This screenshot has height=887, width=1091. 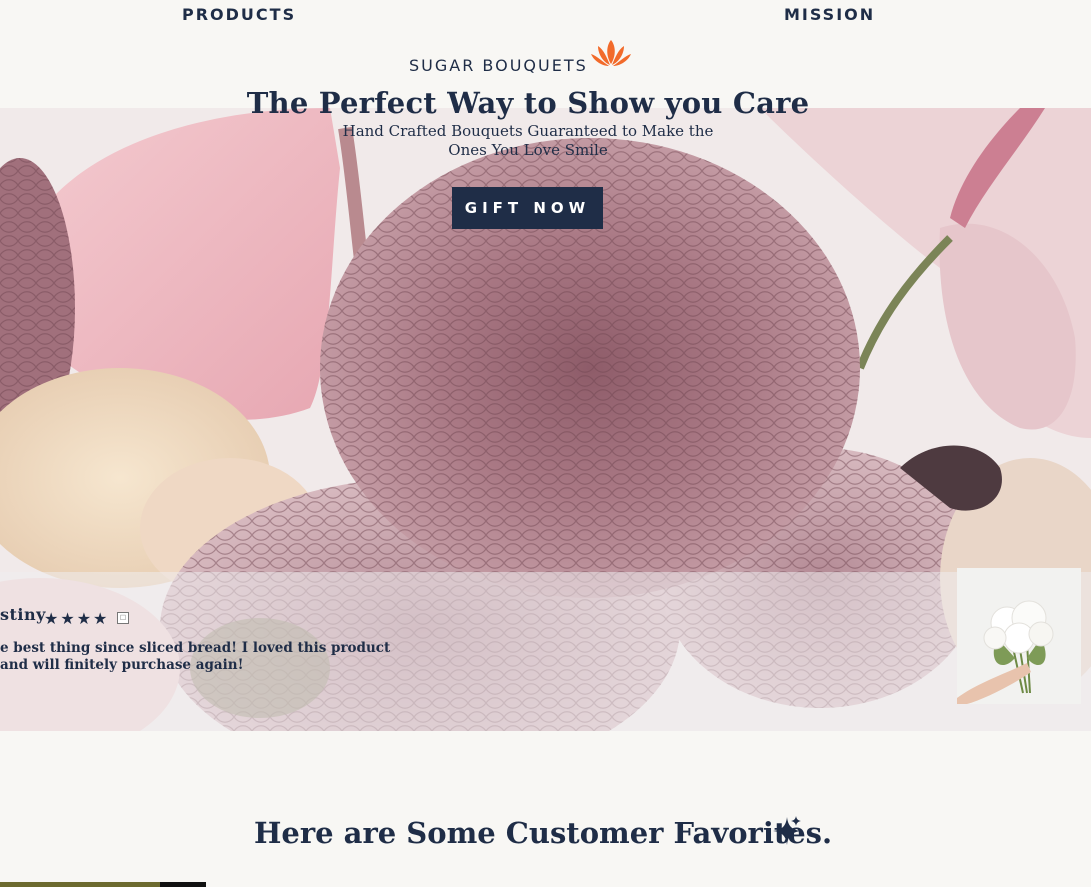 I want to click on brand-logo: SUGAR BOUQUETS, so click(x=520, y=57).